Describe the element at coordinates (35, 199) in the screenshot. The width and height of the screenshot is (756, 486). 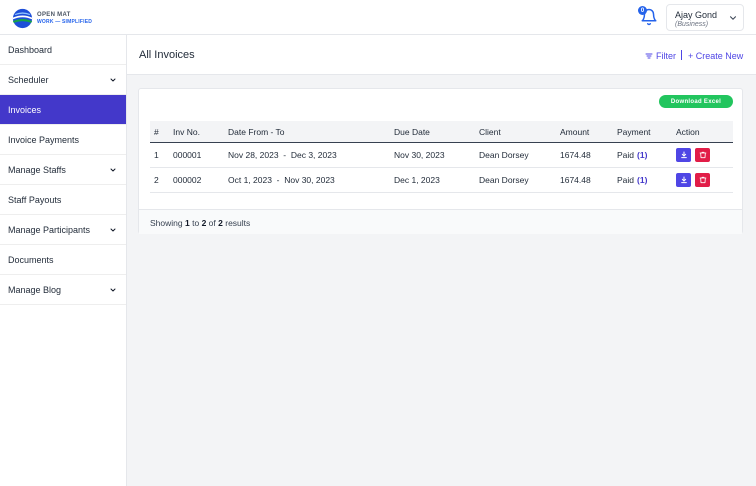
I see `sidebar-item-label: Staff Payouts` at that location.